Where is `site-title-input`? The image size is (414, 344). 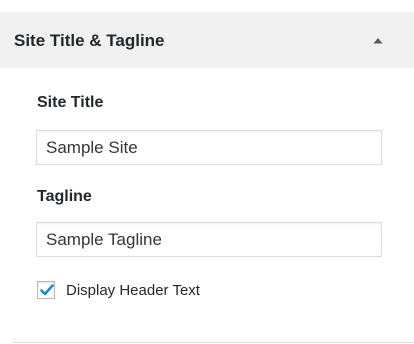
site-title-input is located at coordinates (209, 147).